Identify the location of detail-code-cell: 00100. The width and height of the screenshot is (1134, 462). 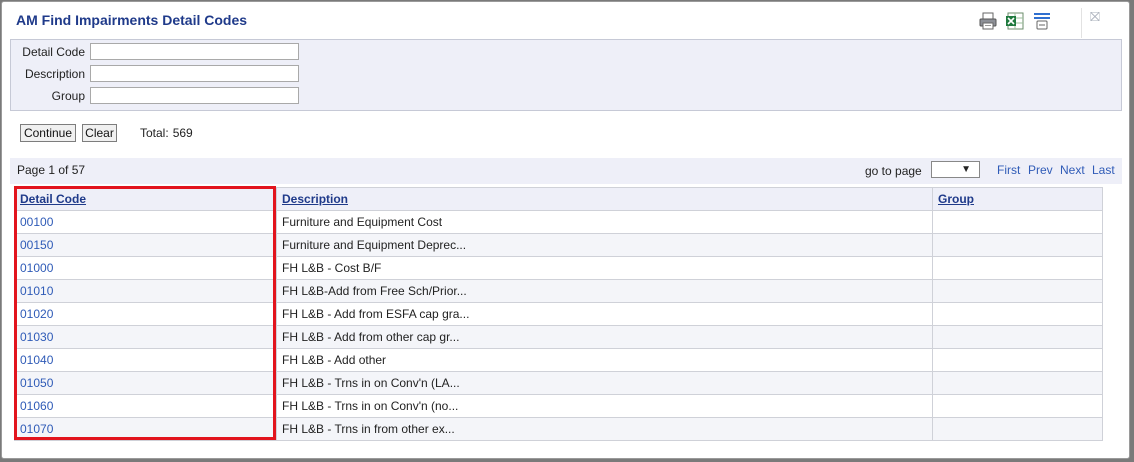
(145, 222).